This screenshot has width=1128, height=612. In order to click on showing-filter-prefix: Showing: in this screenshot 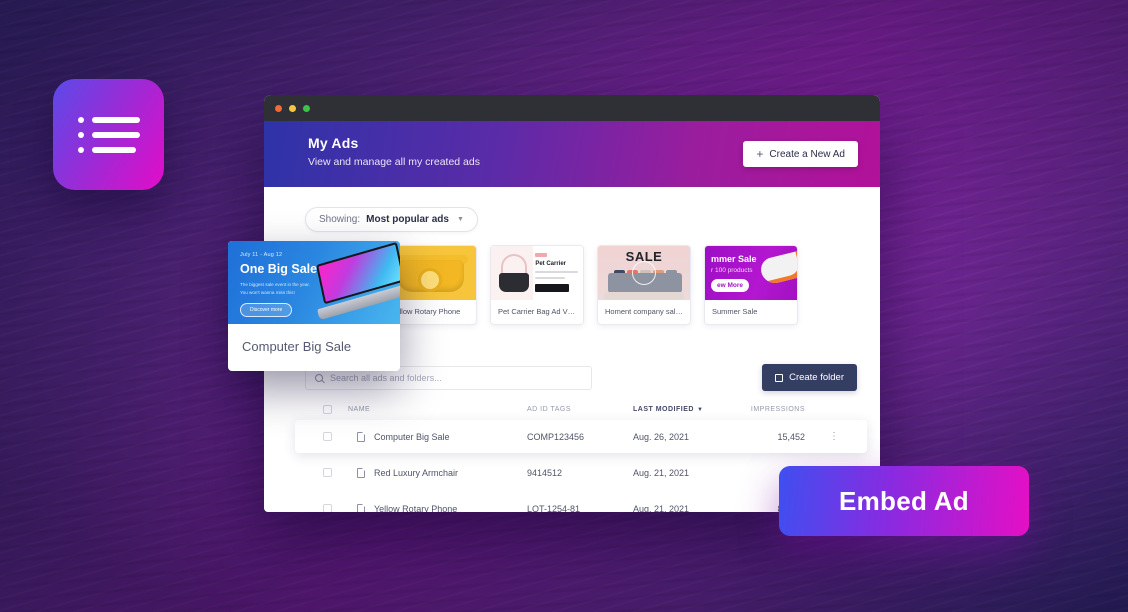, I will do `click(340, 219)`.